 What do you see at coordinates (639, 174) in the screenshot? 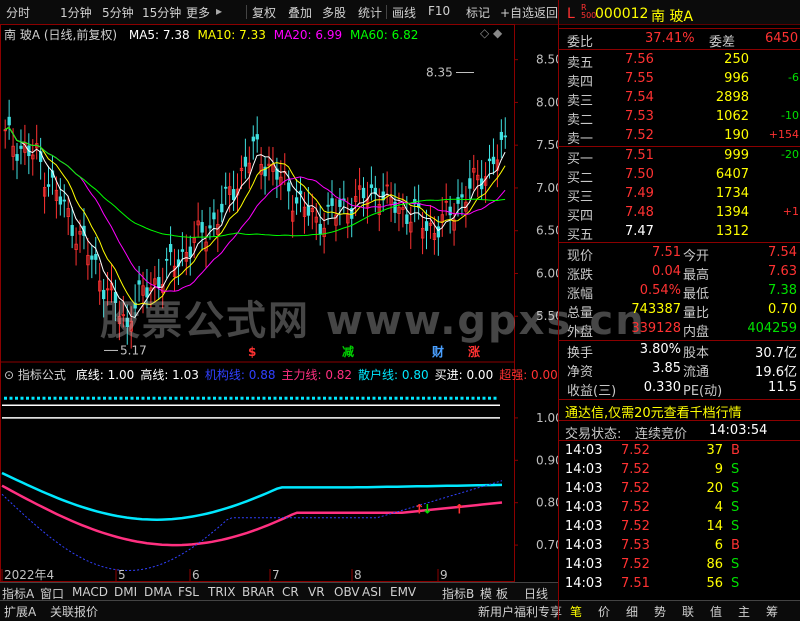
I see `bid-price: 7.50` at bounding box center [639, 174].